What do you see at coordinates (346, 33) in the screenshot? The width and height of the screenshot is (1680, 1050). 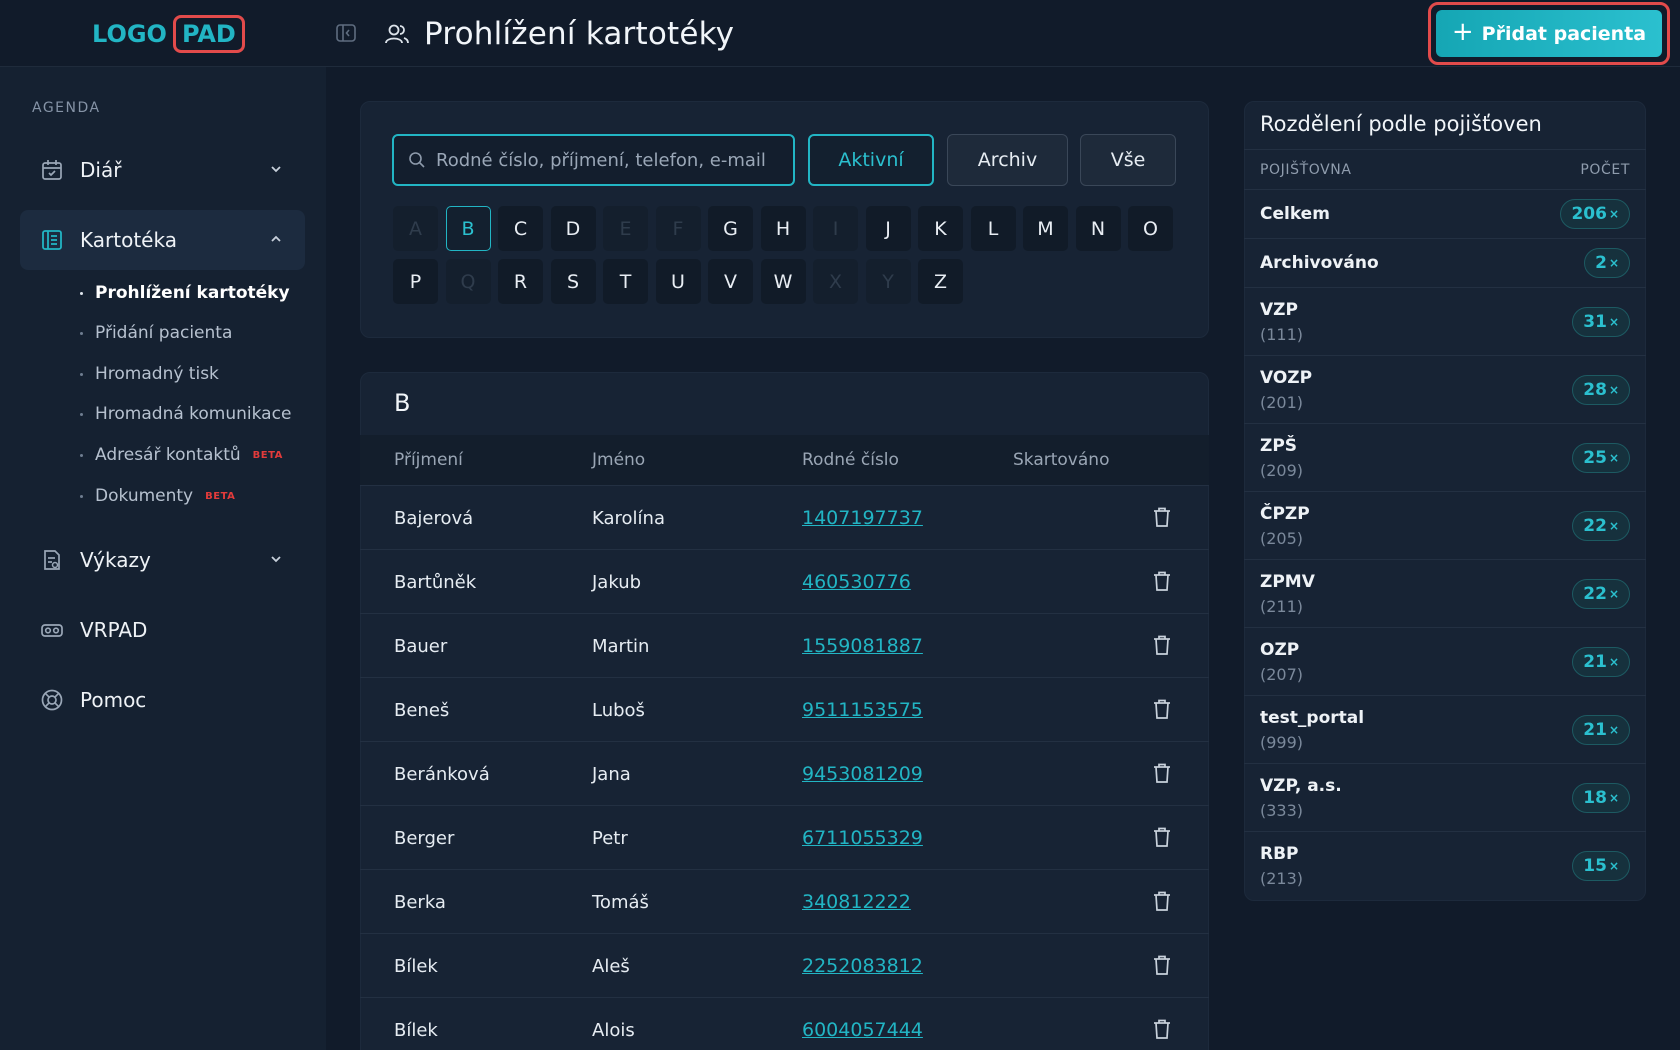 I see `sidebar-collapse-icon` at bounding box center [346, 33].